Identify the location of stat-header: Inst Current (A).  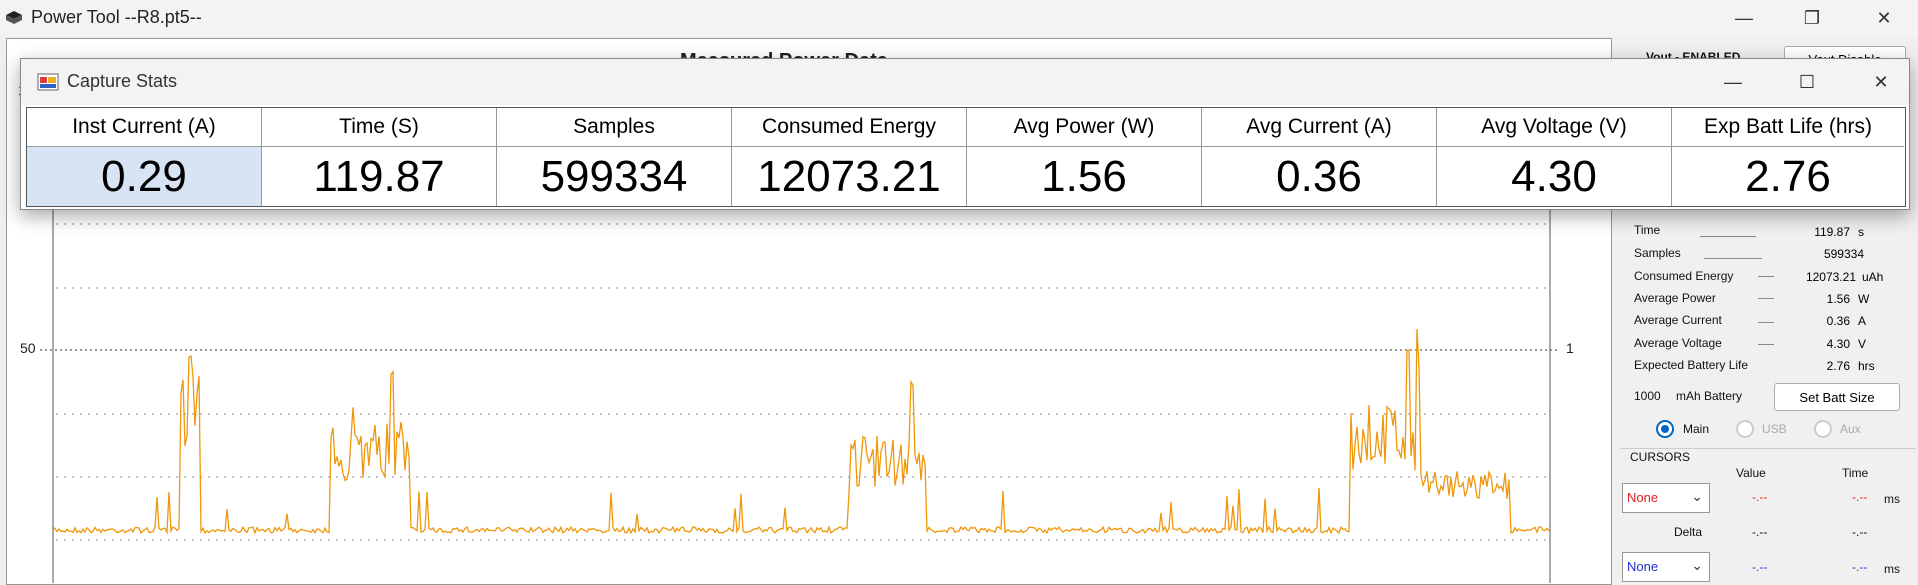
(144, 127).